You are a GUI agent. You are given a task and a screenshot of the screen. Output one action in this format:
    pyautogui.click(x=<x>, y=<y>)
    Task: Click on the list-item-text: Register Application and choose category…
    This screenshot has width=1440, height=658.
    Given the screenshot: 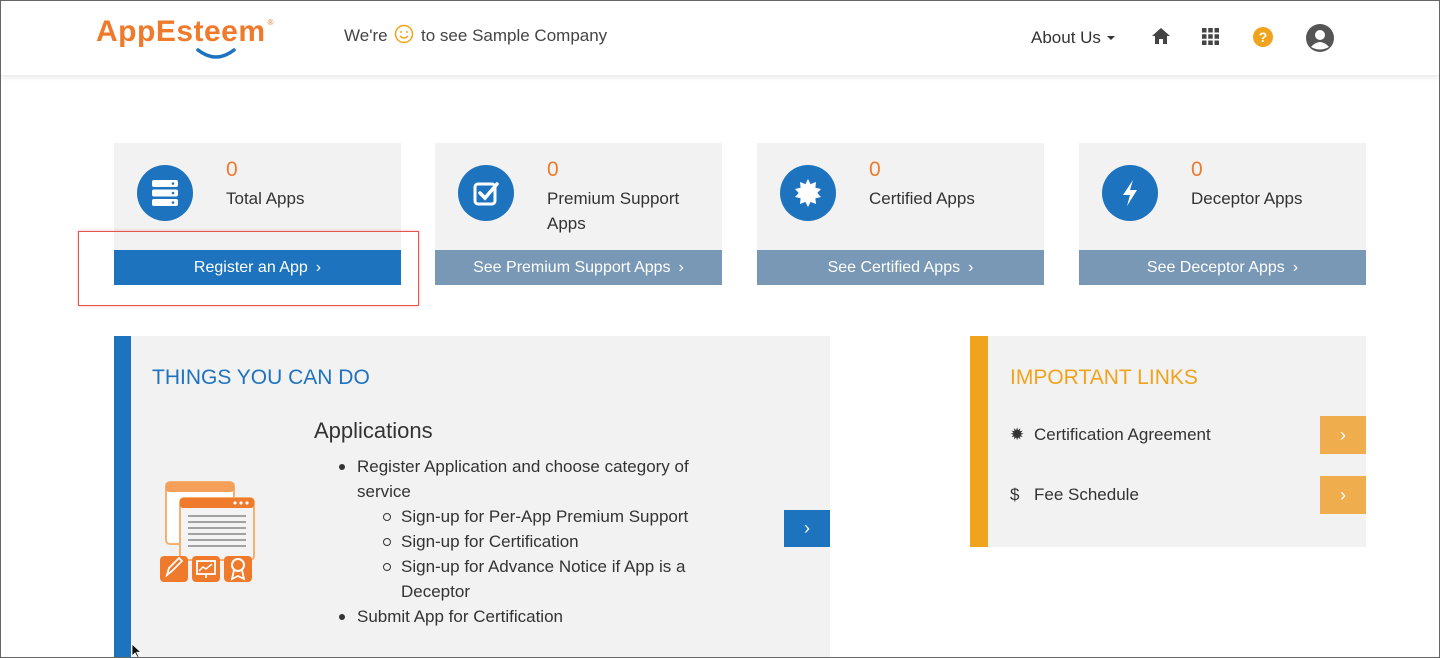 What is the action you would take?
    pyautogui.click(x=523, y=479)
    